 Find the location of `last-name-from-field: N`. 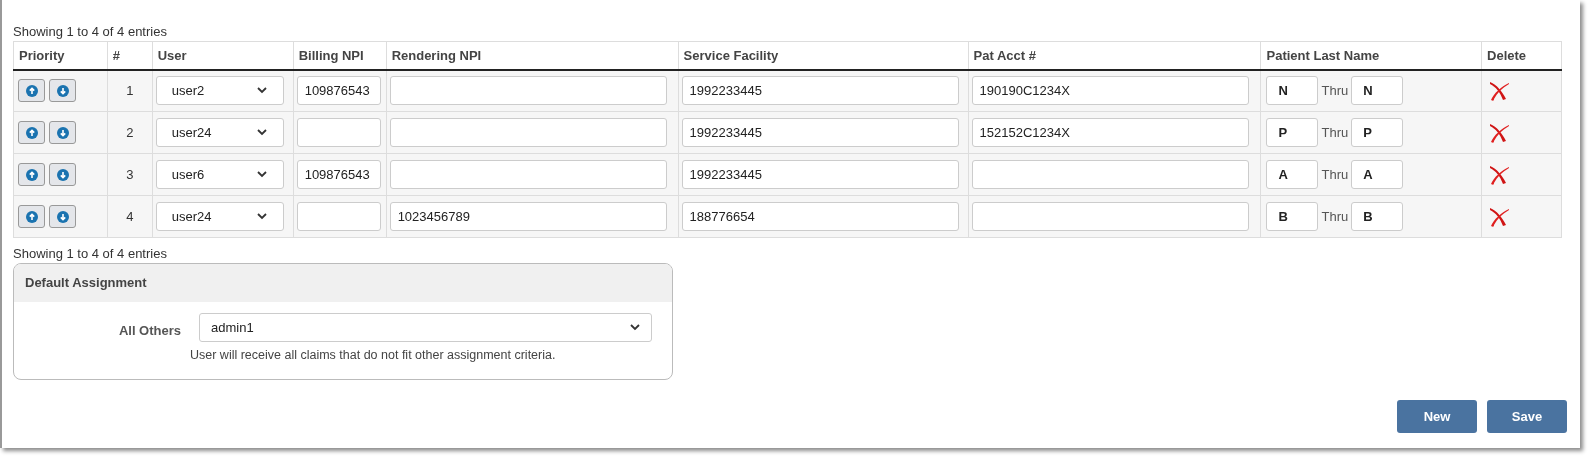

last-name-from-field: N is located at coordinates (1292, 91).